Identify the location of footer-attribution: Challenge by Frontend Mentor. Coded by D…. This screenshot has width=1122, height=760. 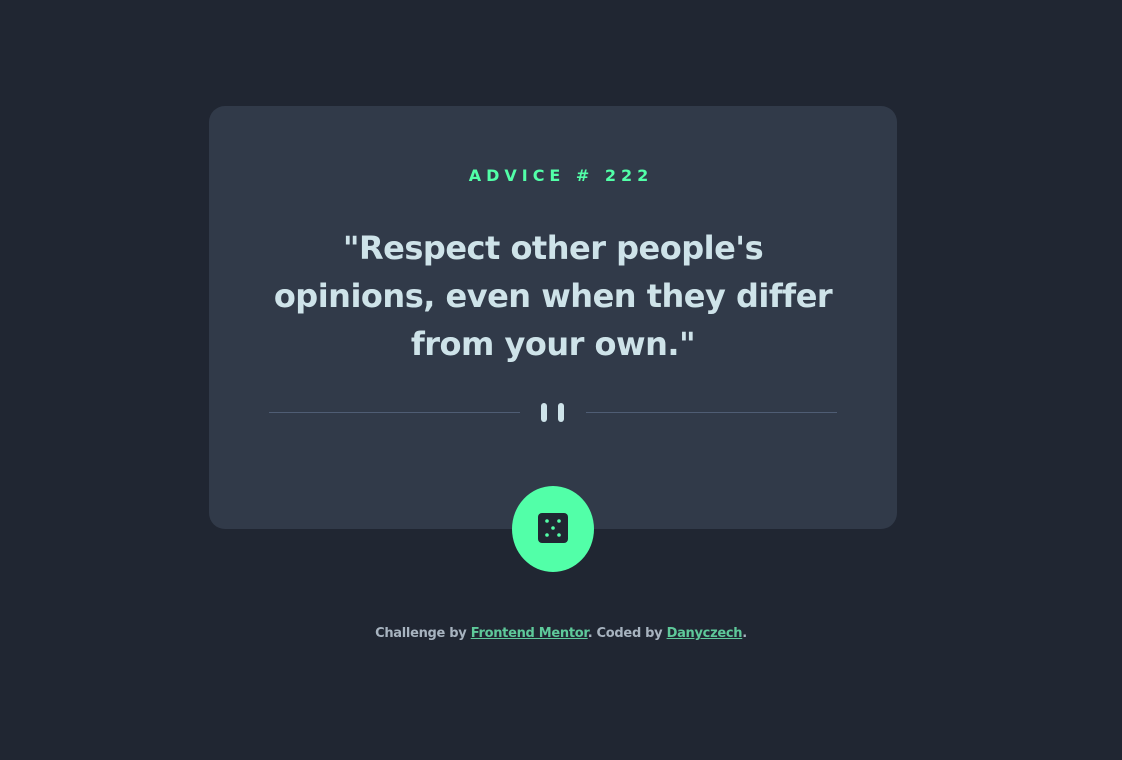
(561, 633).